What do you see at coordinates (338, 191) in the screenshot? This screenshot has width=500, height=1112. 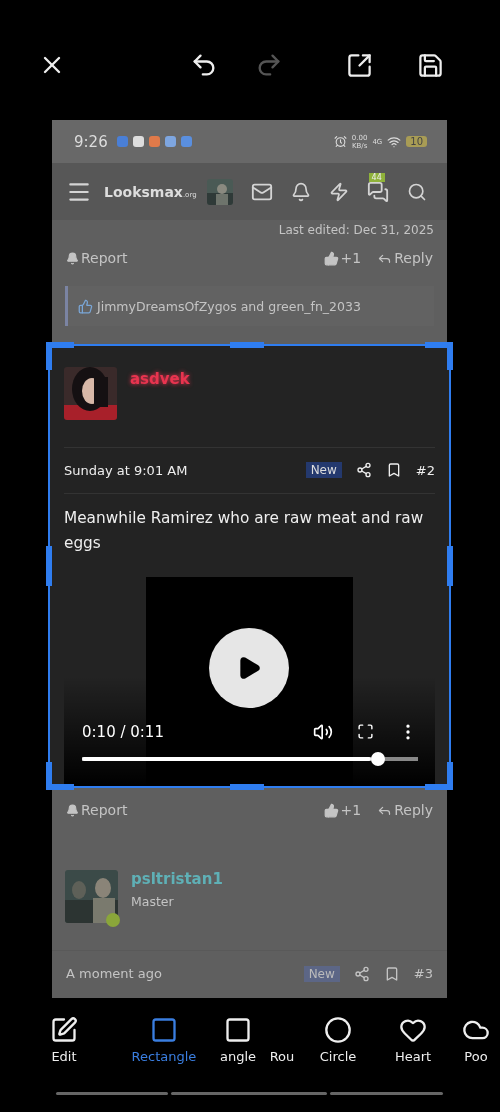 I see `lightning-icon` at bounding box center [338, 191].